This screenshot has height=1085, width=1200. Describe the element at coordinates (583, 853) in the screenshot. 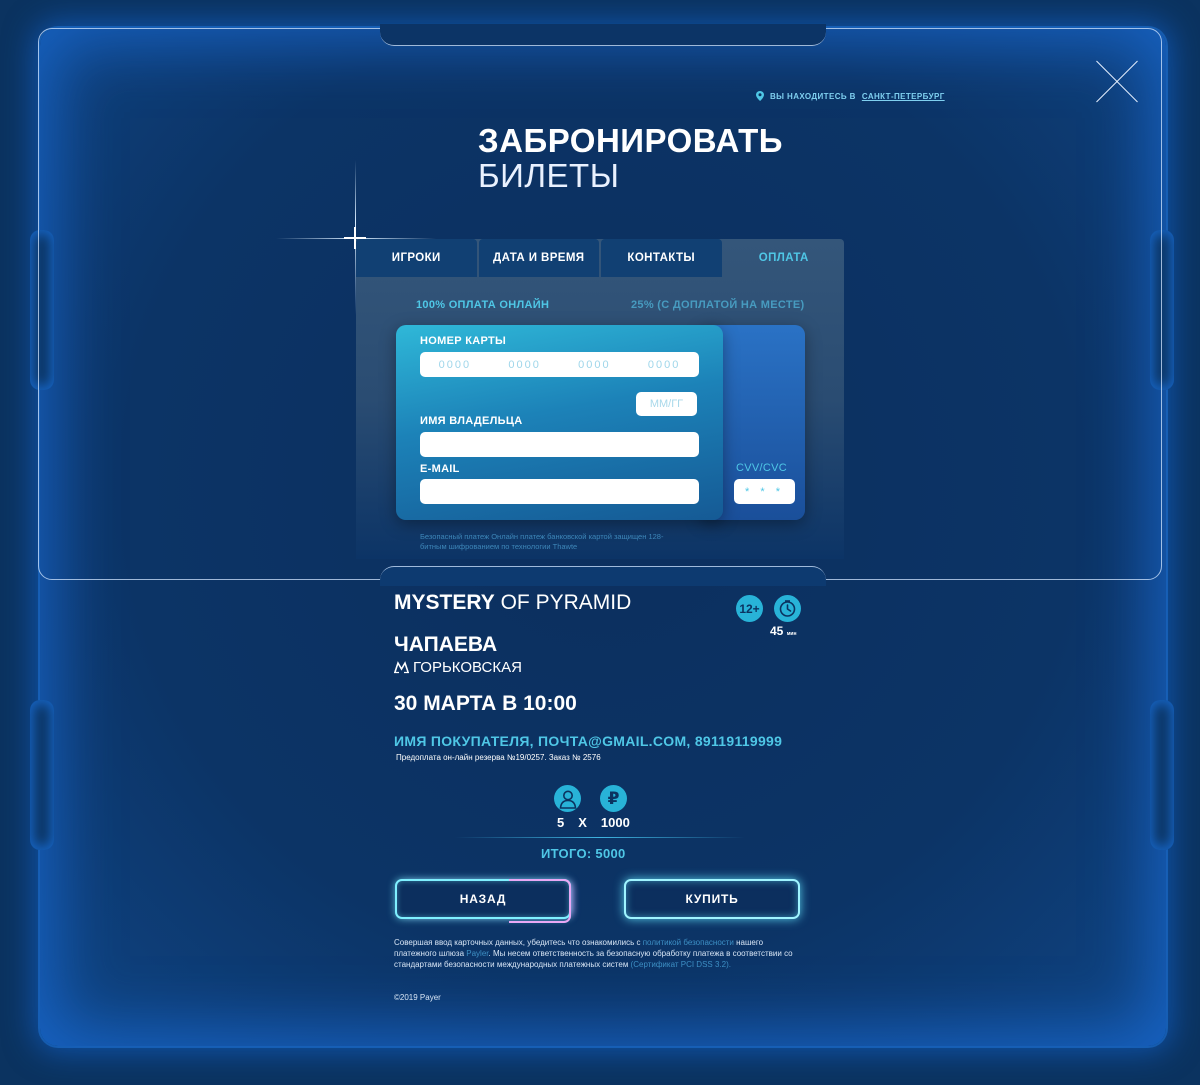

I see `total-amount: ИТОГО: 5000` at that location.